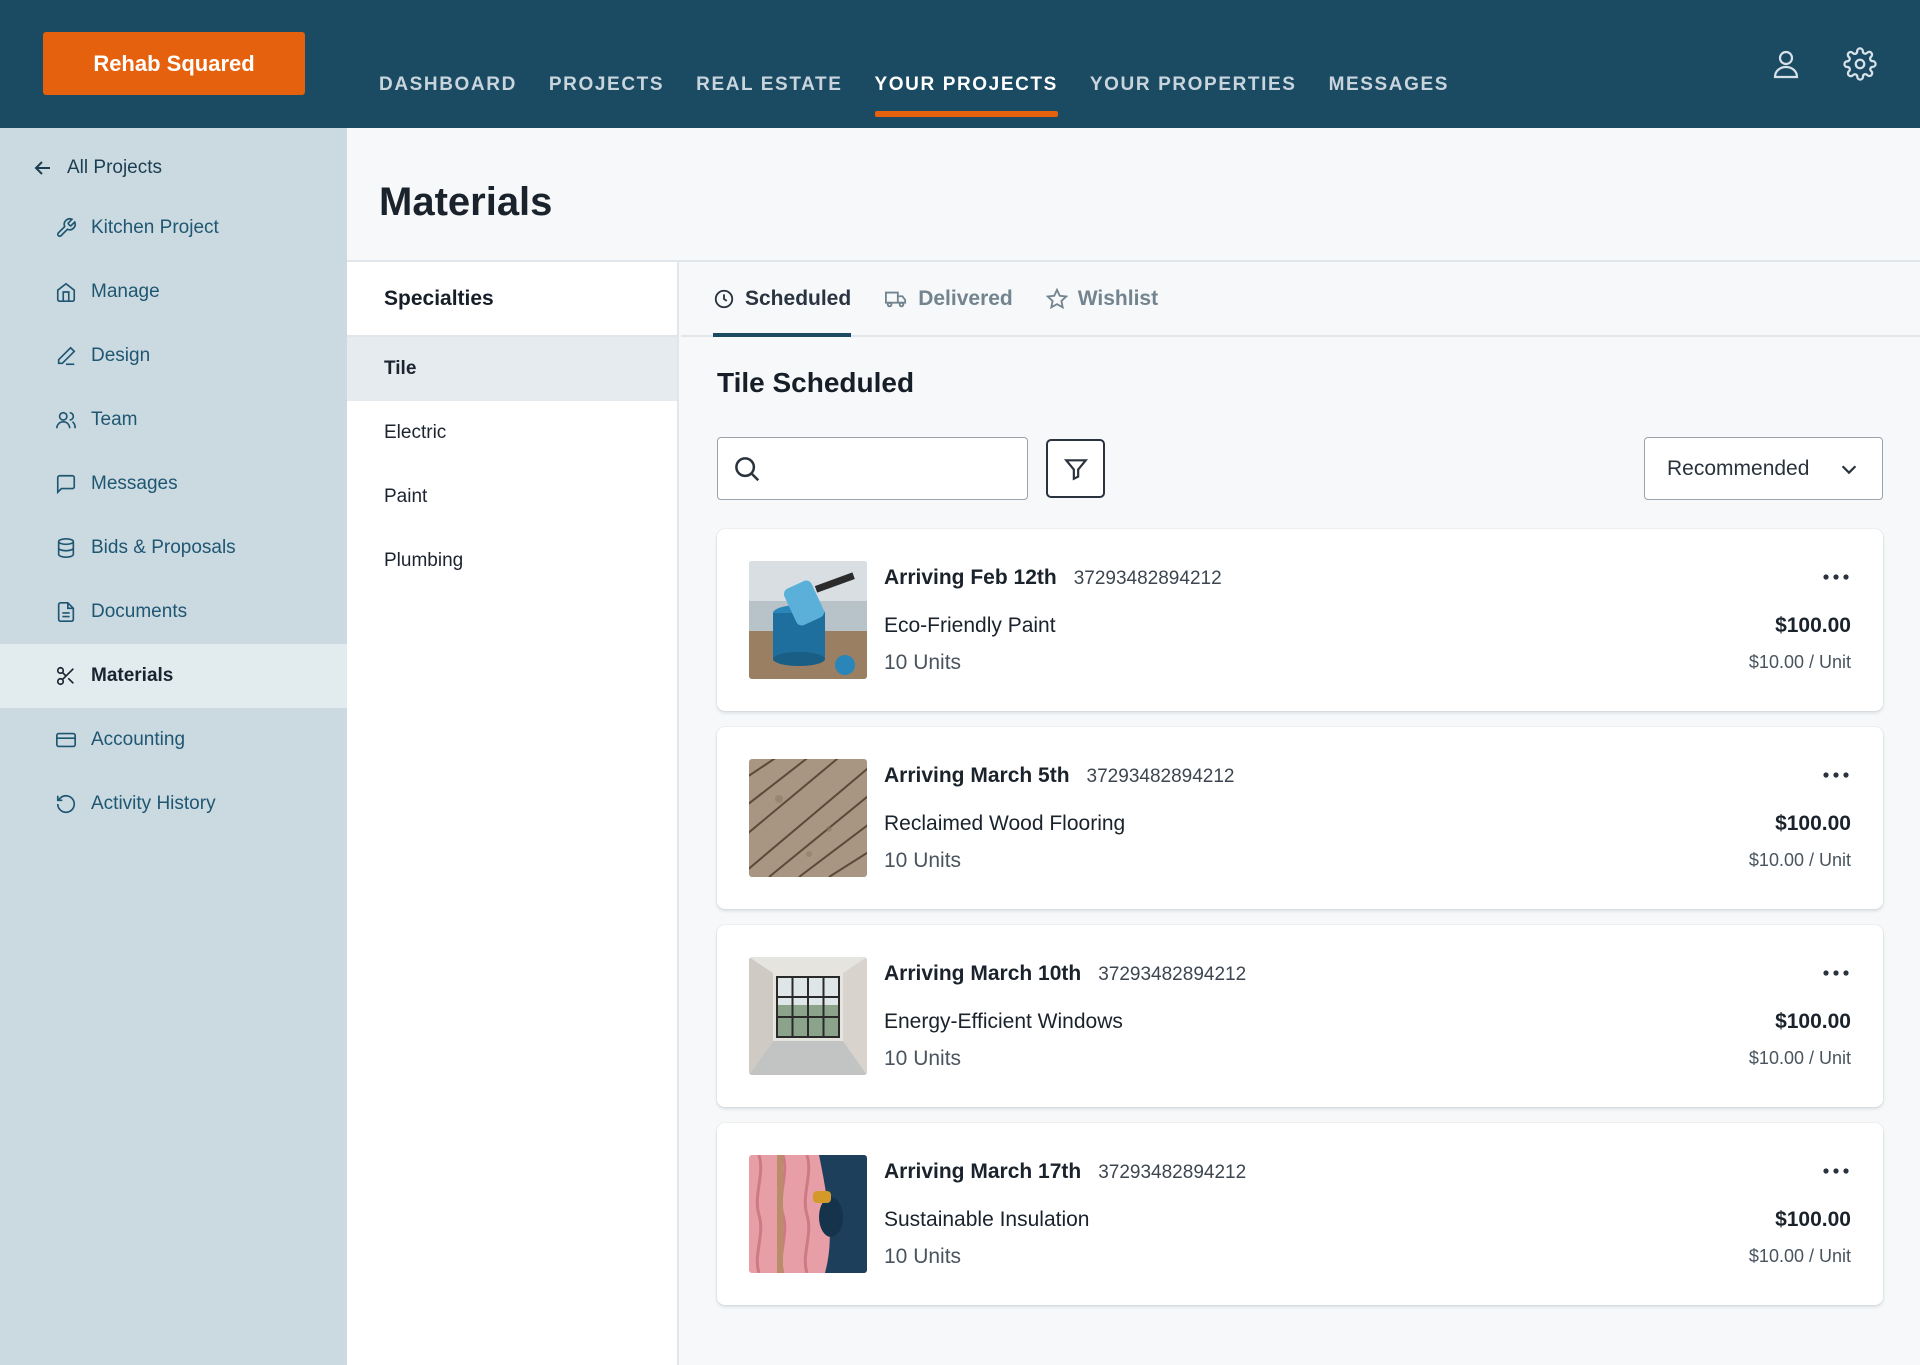 The width and height of the screenshot is (1920, 1365). I want to click on sidebar-item-activity-history: Activity History, so click(173, 804).